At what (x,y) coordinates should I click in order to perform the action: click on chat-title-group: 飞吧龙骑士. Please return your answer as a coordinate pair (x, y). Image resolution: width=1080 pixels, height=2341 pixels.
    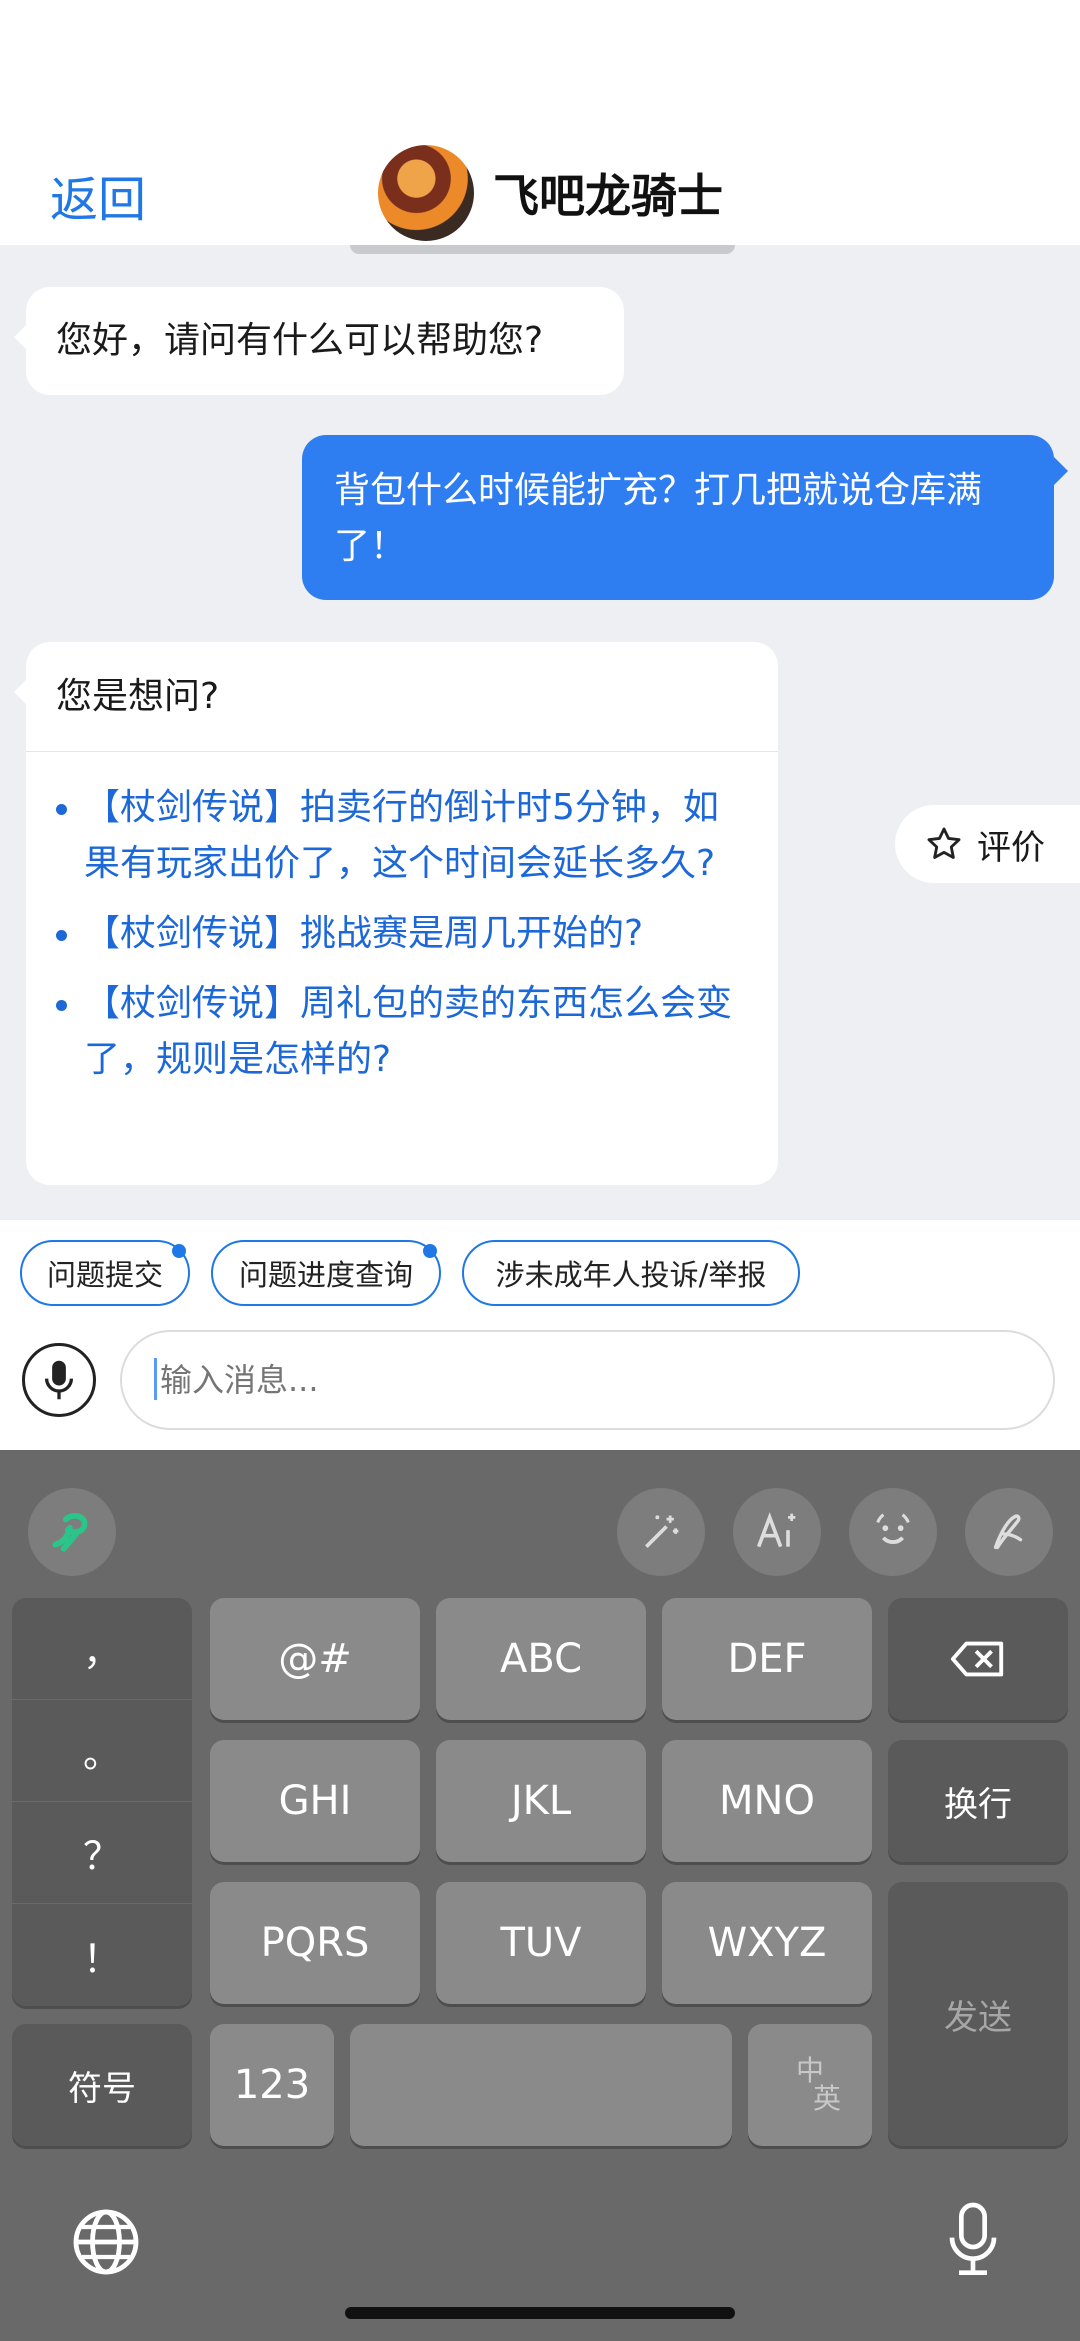
    Looking at the image, I should click on (549, 192).